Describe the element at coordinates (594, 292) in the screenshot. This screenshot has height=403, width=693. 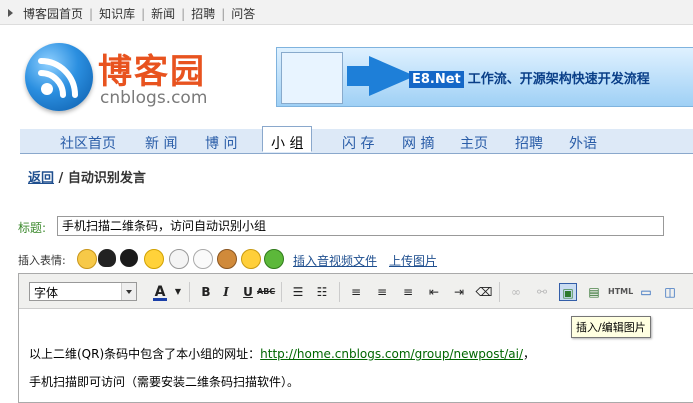
I see `insert-media-icon: ▤` at that location.